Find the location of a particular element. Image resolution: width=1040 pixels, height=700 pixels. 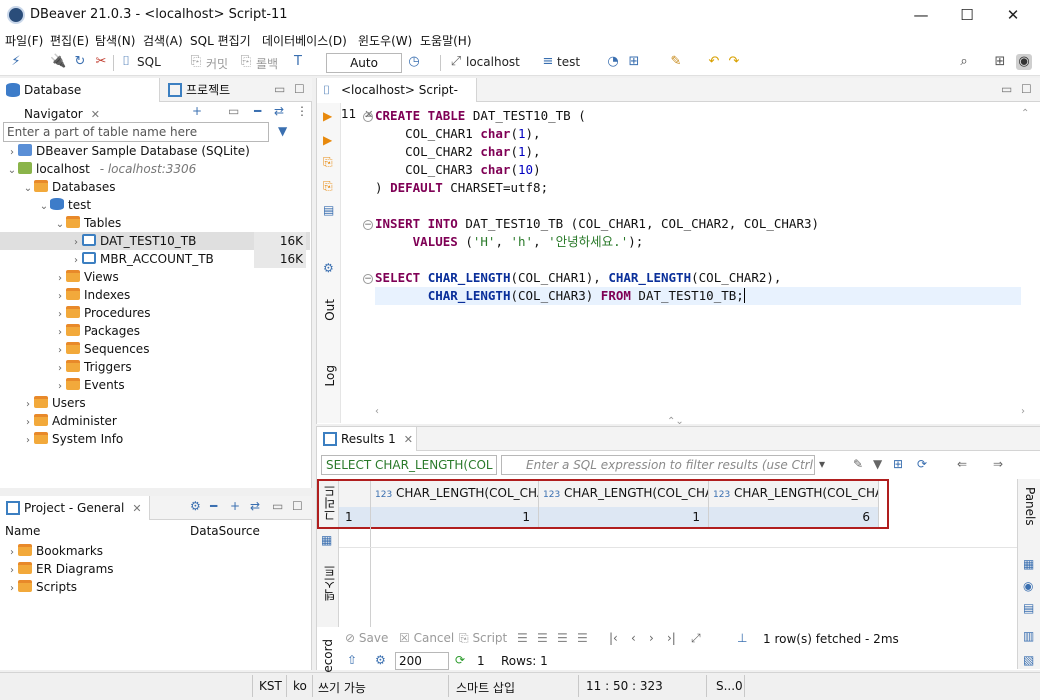

edit-row-icon: ☰ is located at coordinates (522, 638).